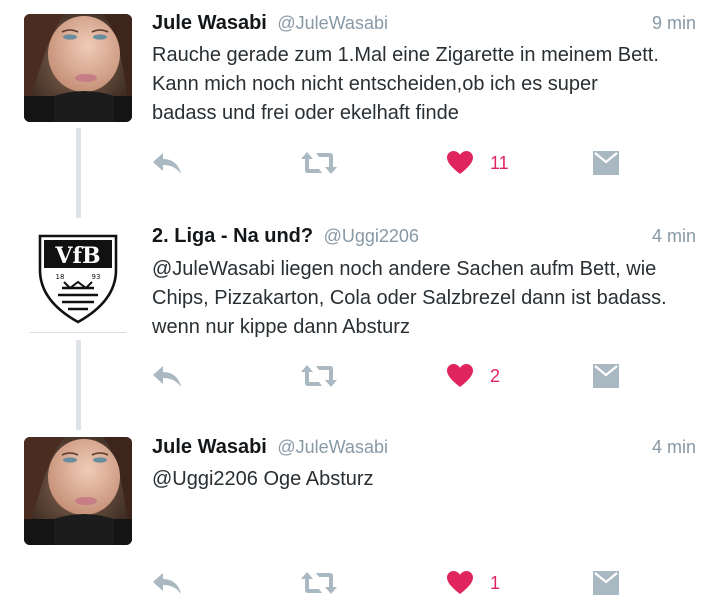 The height and width of the screenshot is (610, 720). Describe the element at coordinates (77, 256) in the screenshot. I see `svg-text: VfB` at that location.